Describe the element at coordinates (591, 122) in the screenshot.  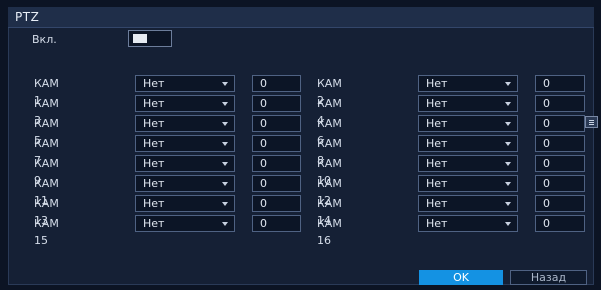
I see `more-options-button` at that location.